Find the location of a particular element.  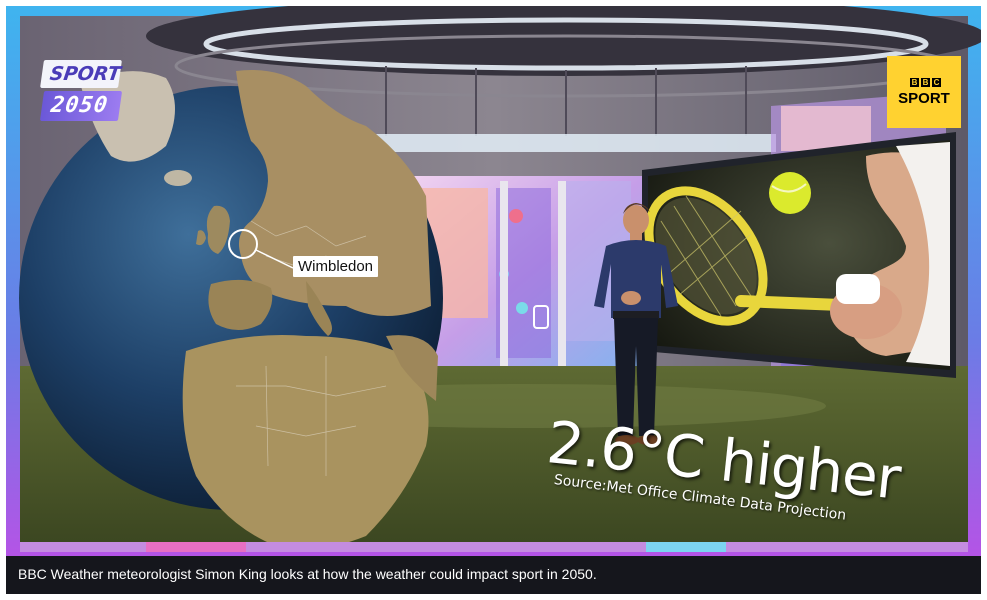

bbc-block-b2: B is located at coordinates (925, 82).